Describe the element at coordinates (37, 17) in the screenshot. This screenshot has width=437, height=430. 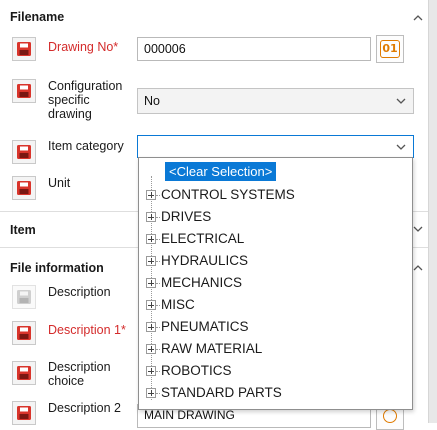
I see `section-title-filename: Filename` at that location.